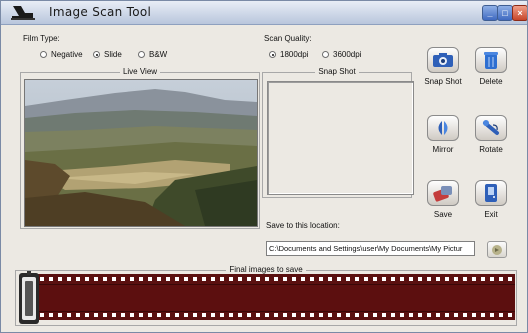 Image resolution: width=528 pixels, height=333 pixels. I want to click on exit-action: Exit, so click(491, 199).